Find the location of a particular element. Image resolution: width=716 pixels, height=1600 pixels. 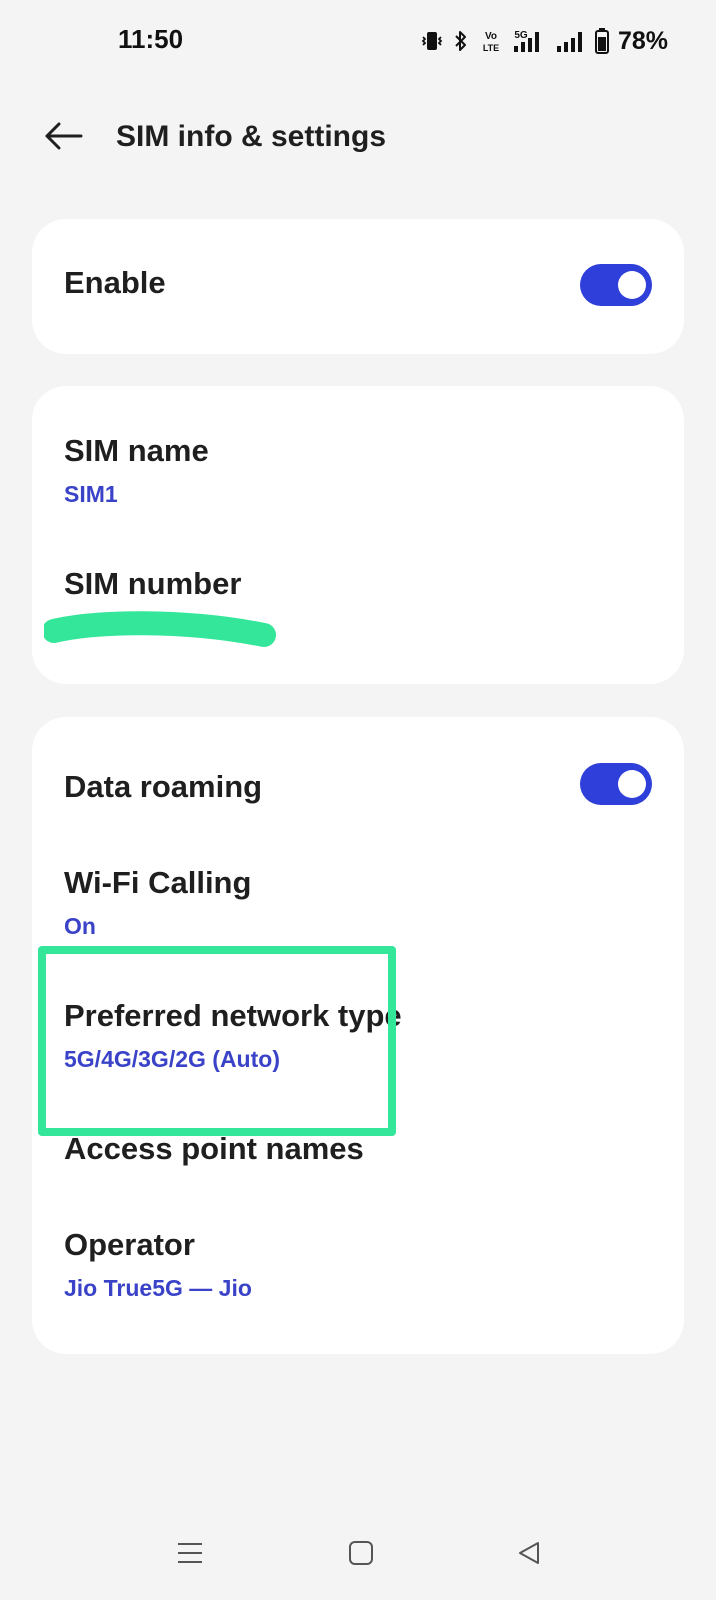

bluetooth-icon is located at coordinates (461, 41).